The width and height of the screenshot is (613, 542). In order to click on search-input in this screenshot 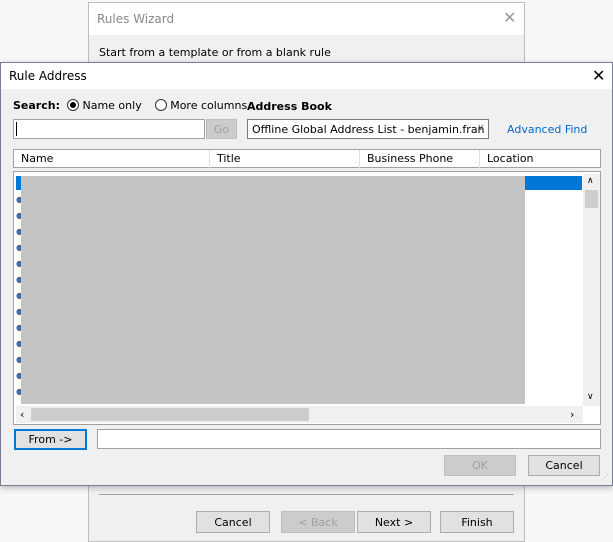, I will do `click(109, 129)`.